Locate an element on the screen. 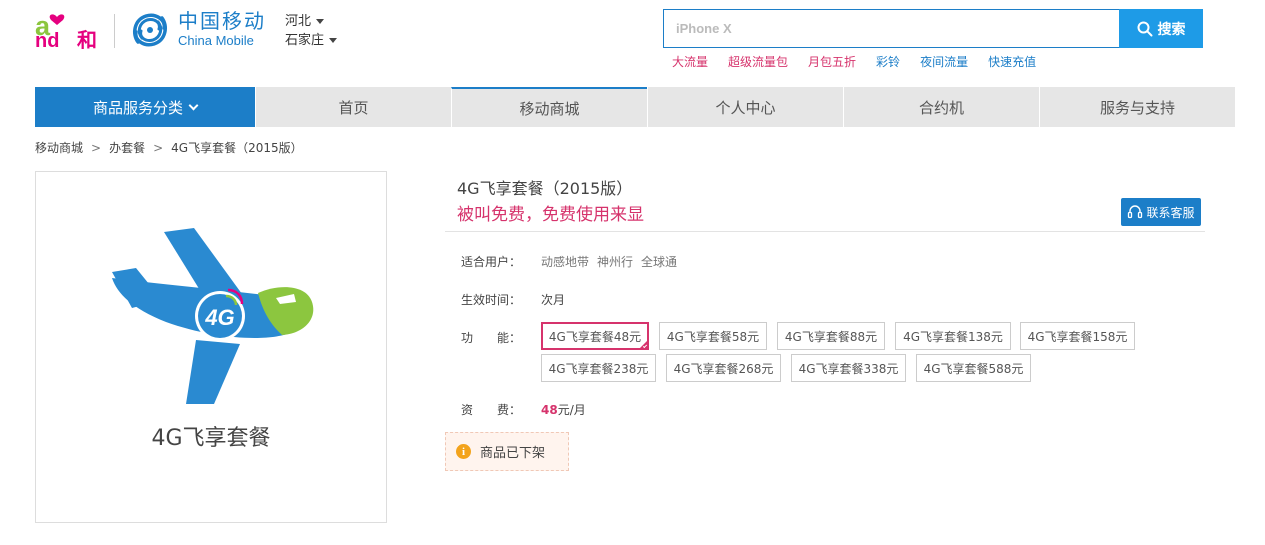 The width and height of the screenshot is (1265, 545). breadcrumb-current: 4G飞享套餐（2015版） is located at coordinates (237, 148).